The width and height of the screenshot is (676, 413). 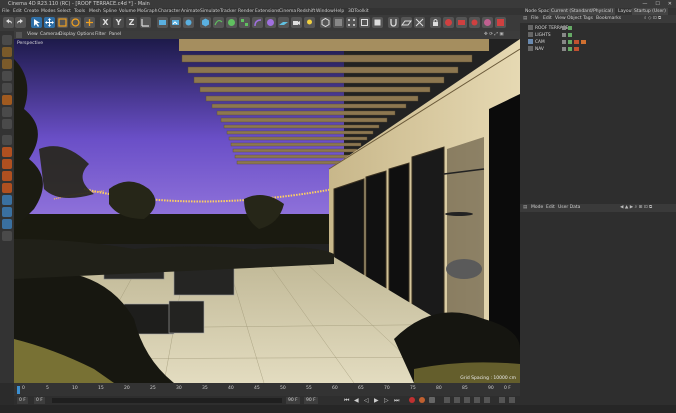 What do you see at coordinates (582, 11) in the screenshot?
I see `node-space-select: Current (Standard/Physical)` at bounding box center [582, 11].